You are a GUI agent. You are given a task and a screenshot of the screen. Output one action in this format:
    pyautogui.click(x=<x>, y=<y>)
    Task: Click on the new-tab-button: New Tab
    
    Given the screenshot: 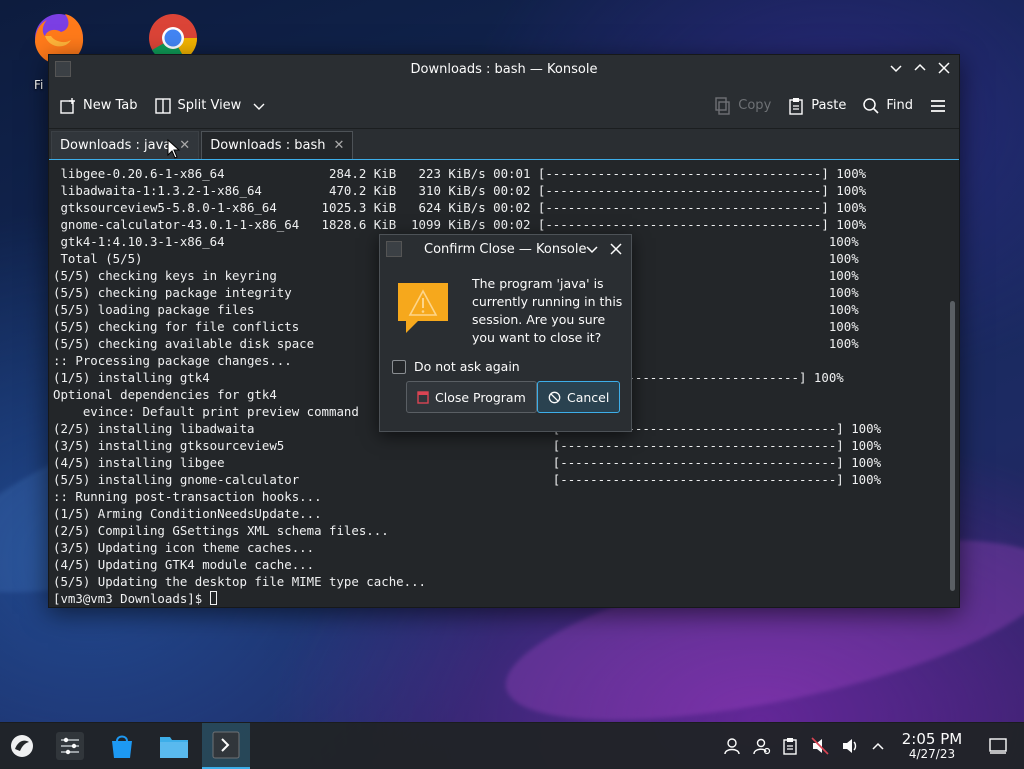 What is the action you would take?
    pyautogui.click(x=98, y=106)
    